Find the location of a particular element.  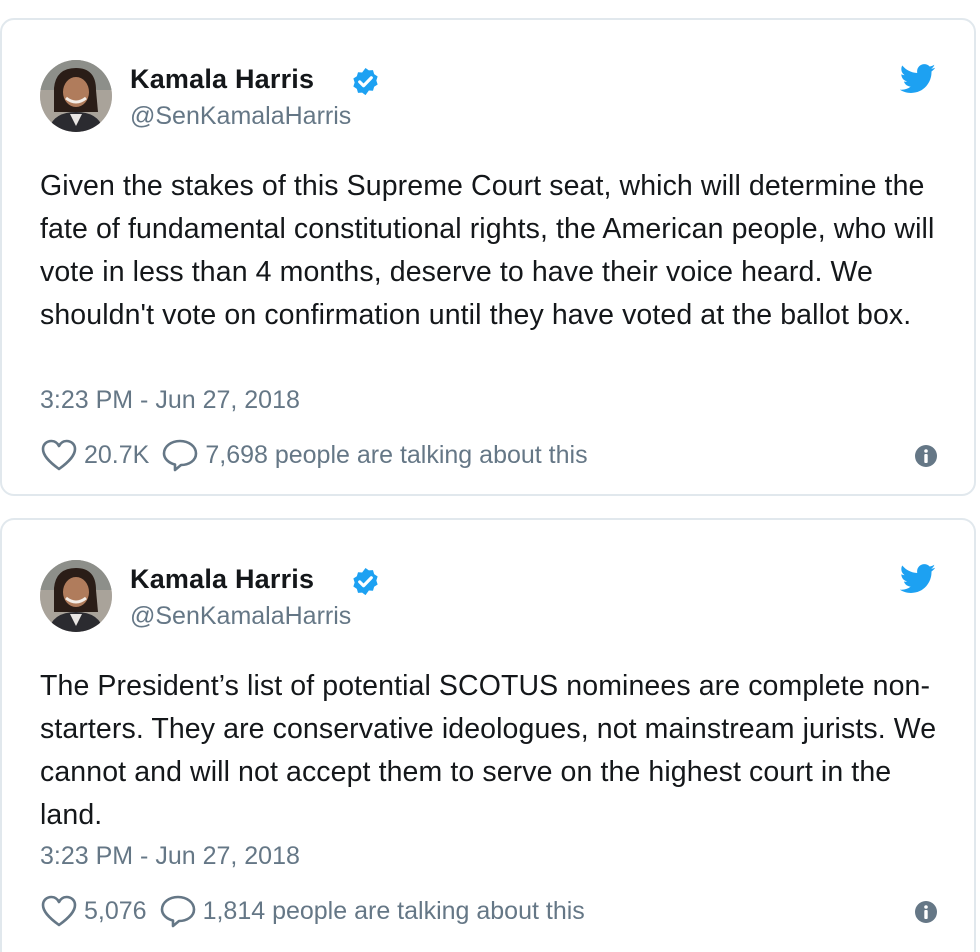

like-count: 5,076 is located at coordinates (115, 911).